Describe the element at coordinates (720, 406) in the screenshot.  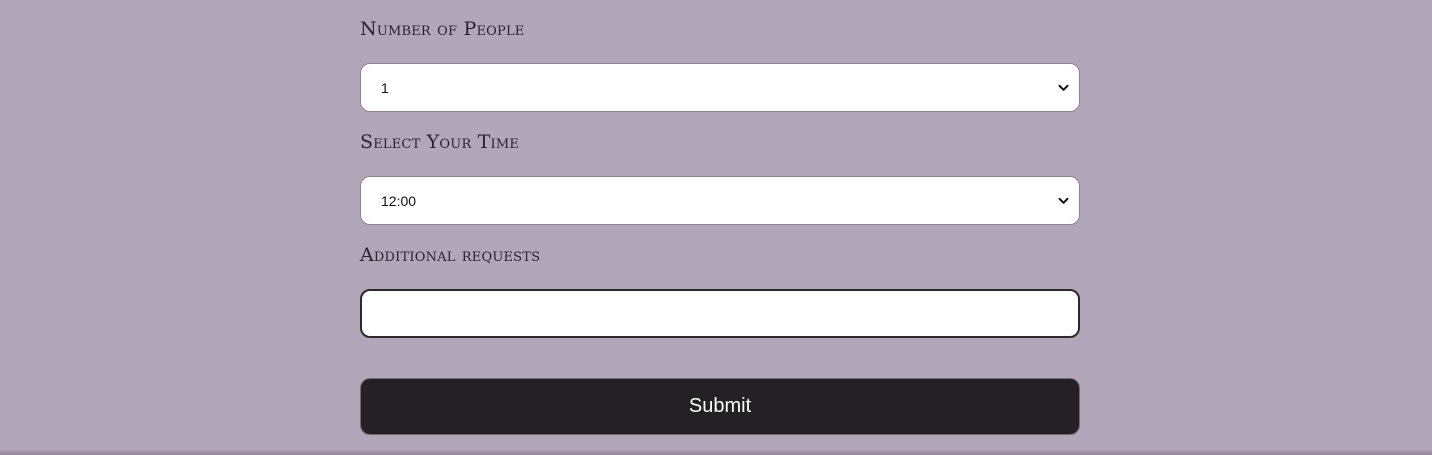
I see `submit-button: Submit` at that location.